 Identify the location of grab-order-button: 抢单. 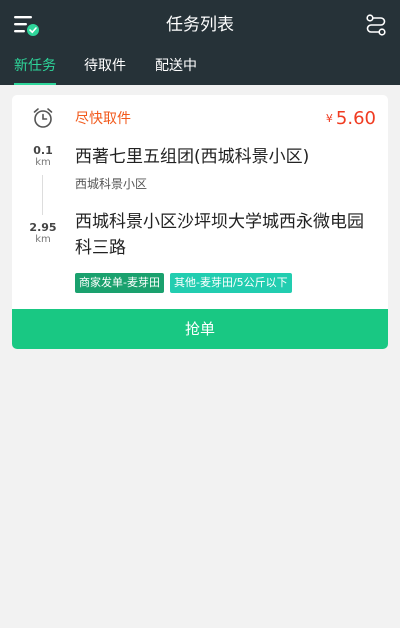
(200, 329).